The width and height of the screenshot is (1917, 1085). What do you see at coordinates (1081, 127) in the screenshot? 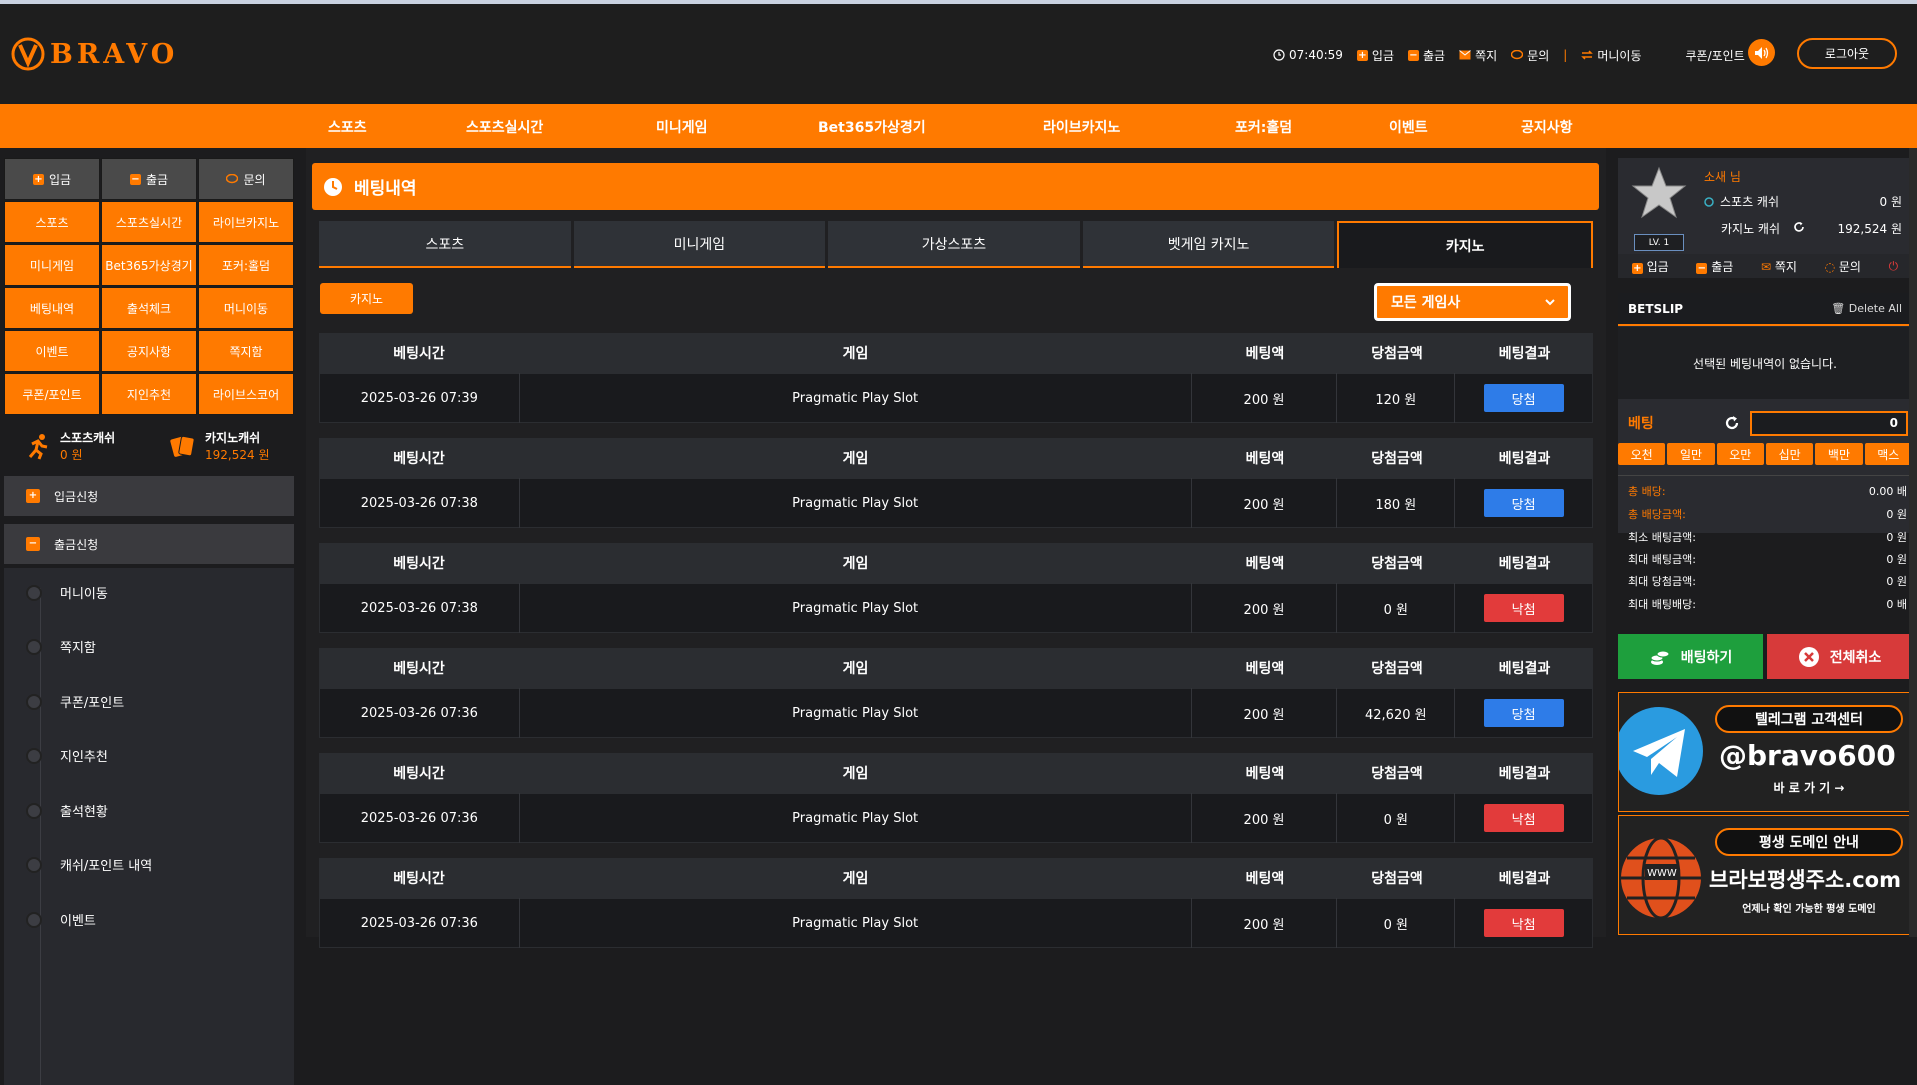
I see `nav-live-casino: 라이브카지노` at bounding box center [1081, 127].